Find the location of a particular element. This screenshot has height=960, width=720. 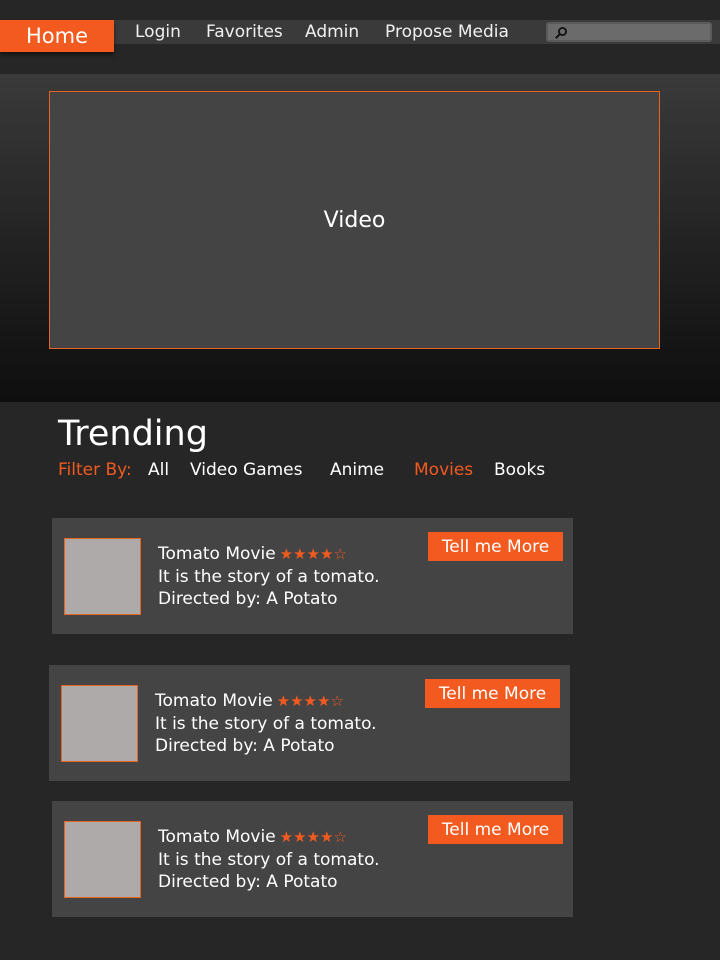

filter-video-games: Video Games is located at coordinates (246, 470).